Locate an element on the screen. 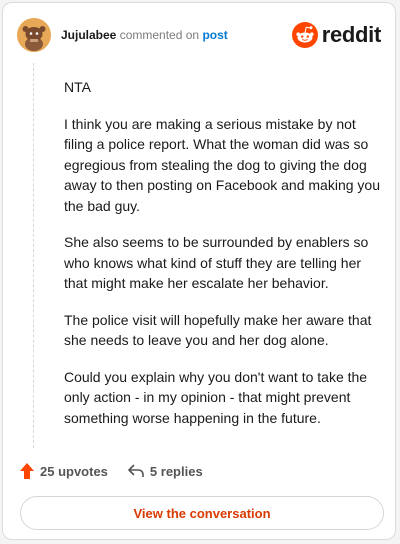  comment-actions: 25 upvotes 5 replies is located at coordinates (111, 471).